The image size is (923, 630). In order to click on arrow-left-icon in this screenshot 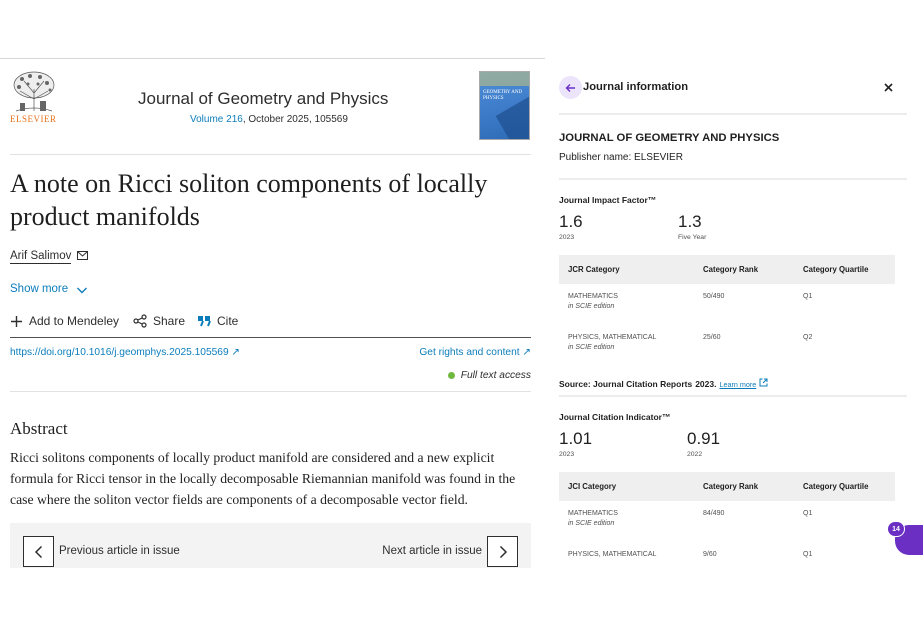, I will do `click(570, 87)`.